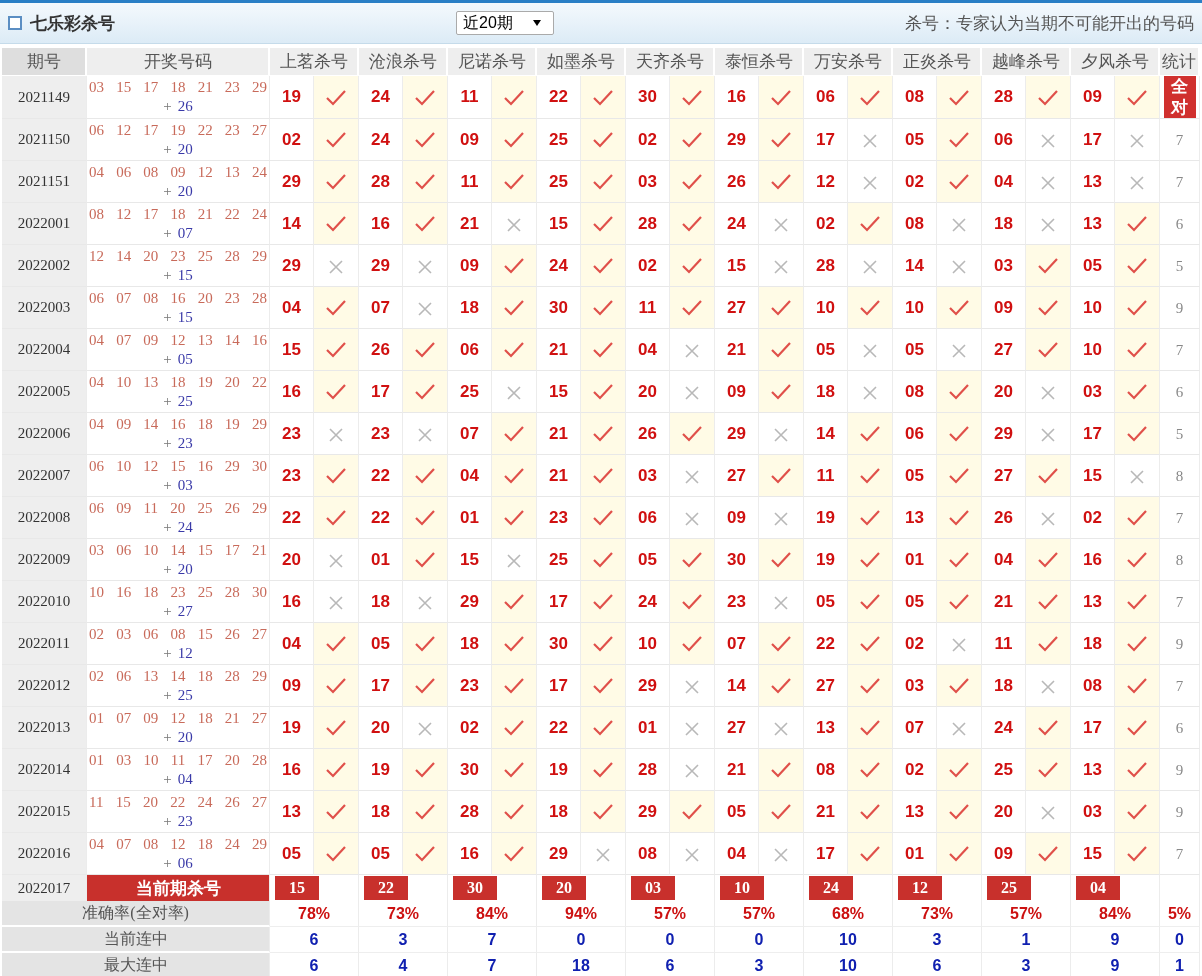 Image resolution: width=1202 pixels, height=976 pixels. What do you see at coordinates (1004, 686) in the screenshot?
I see `kill-number: 18` at bounding box center [1004, 686].